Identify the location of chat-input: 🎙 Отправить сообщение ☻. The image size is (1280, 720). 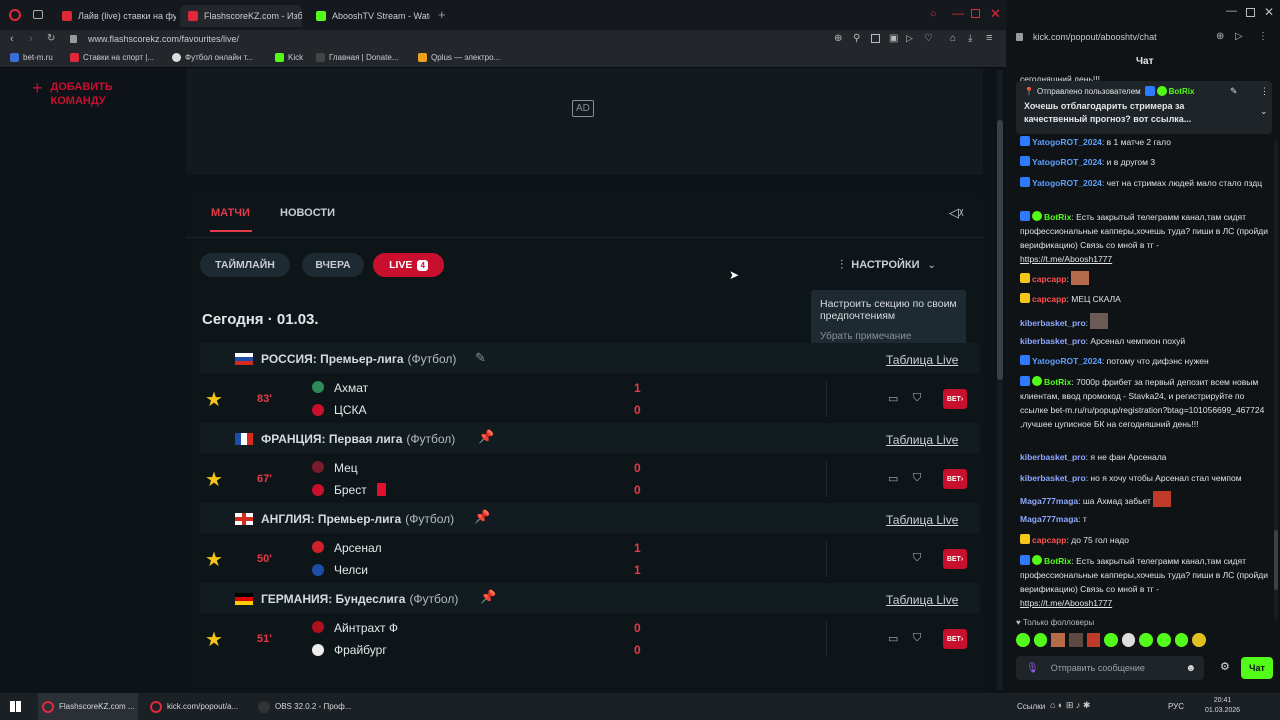
(1110, 668).